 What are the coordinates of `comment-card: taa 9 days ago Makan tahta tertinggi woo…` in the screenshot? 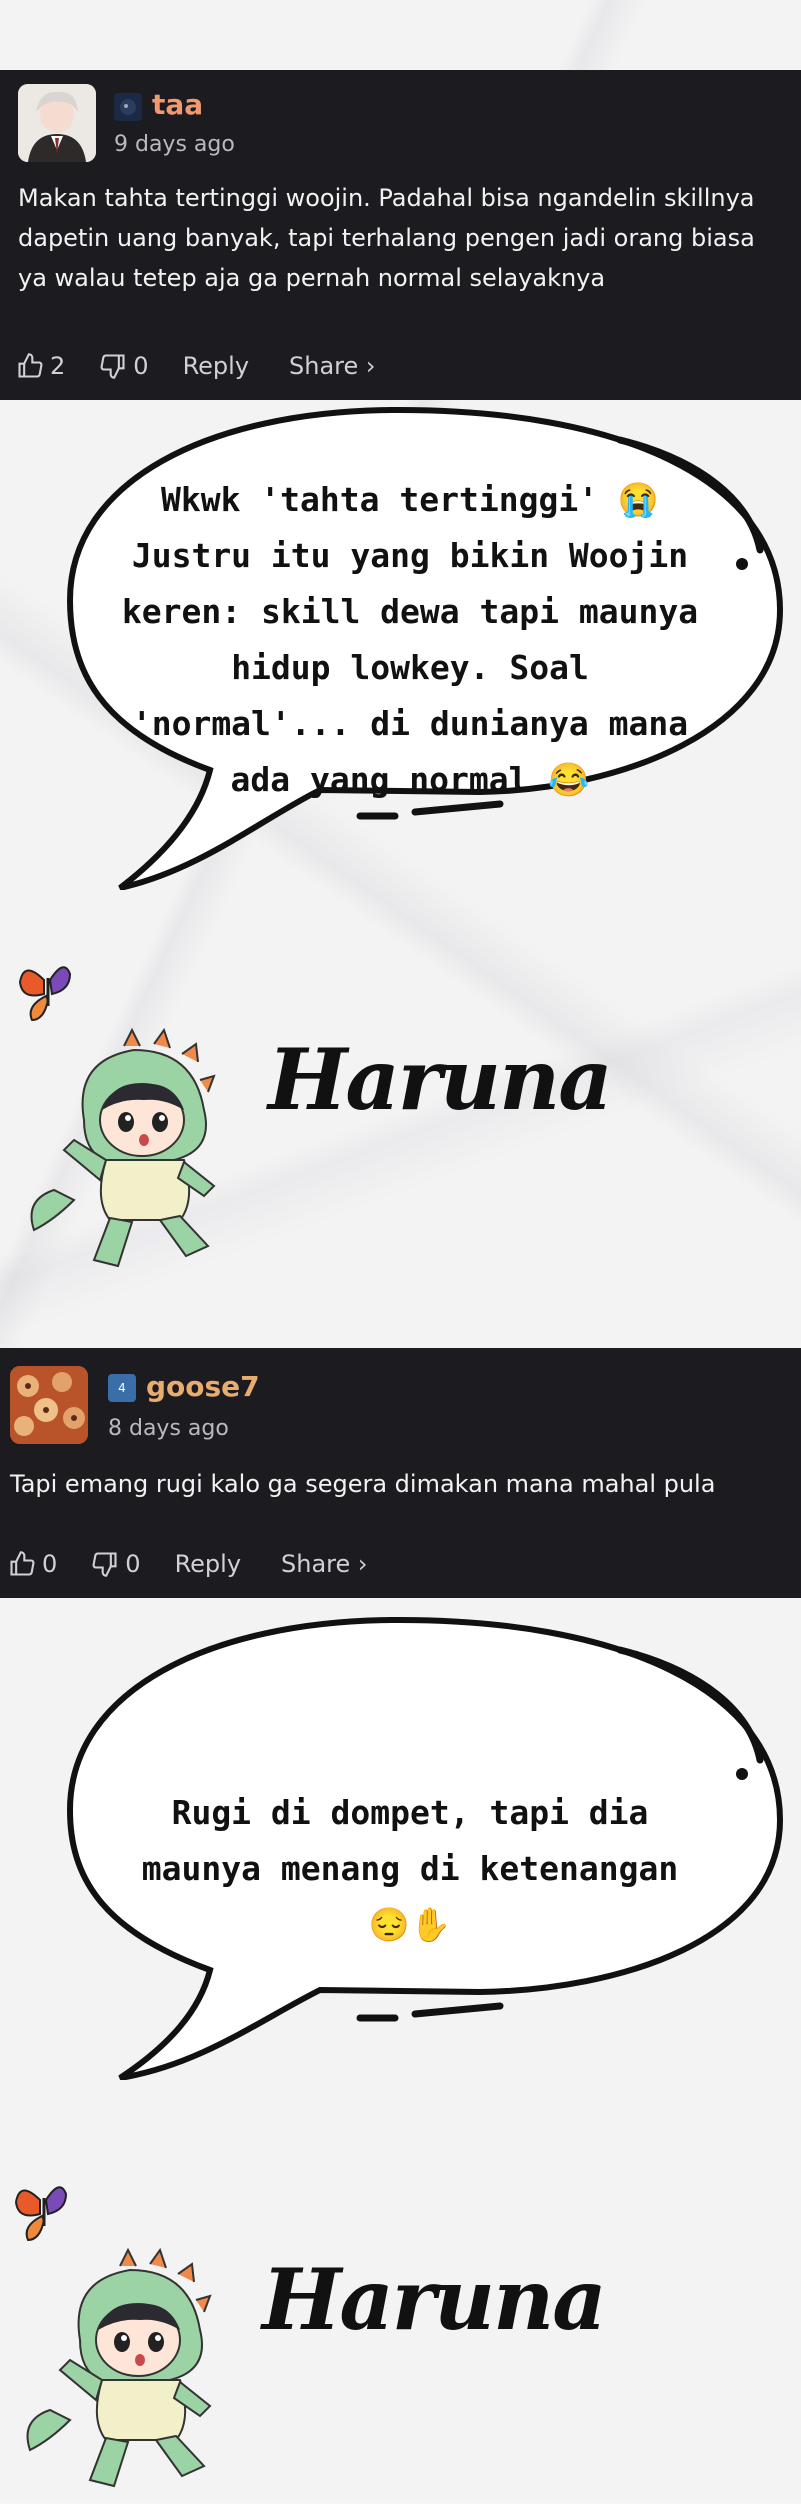 It's located at (400, 235).